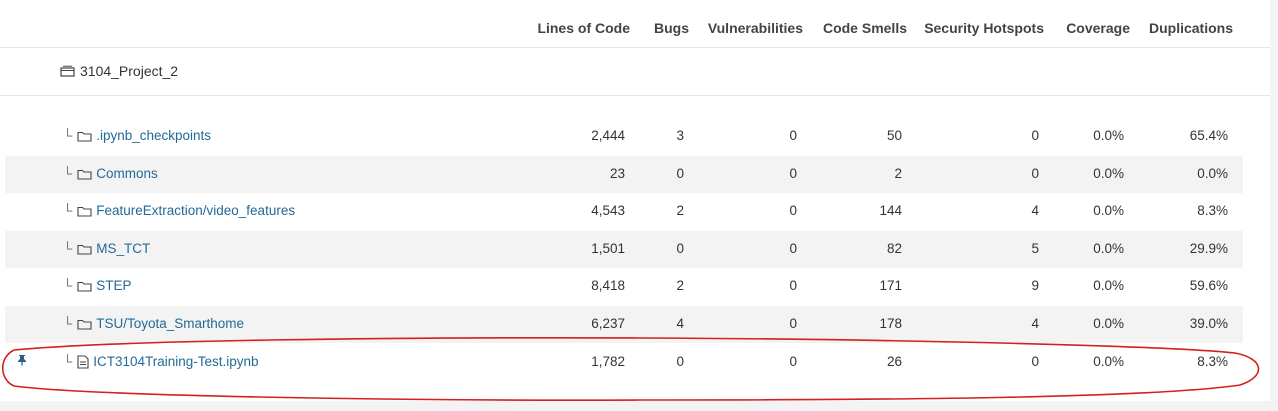 The image size is (1278, 411). I want to click on cell-lines-of-code: 4,543, so click(608, 210).